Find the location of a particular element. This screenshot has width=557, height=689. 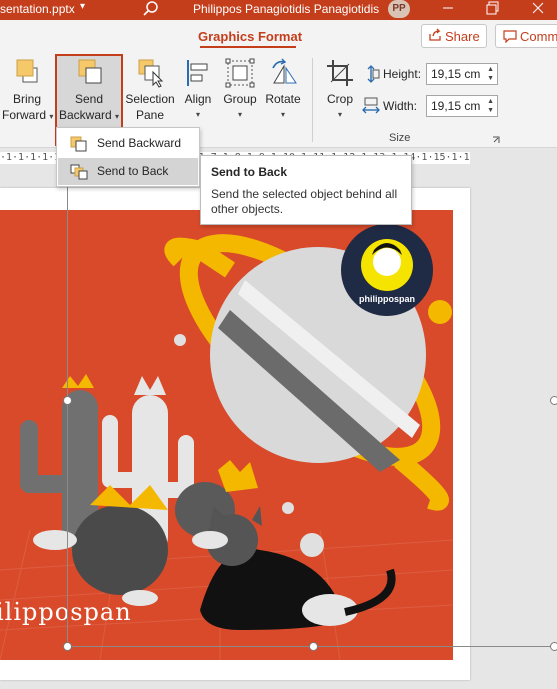

height-spinner: ▲ ▼ is located at coordinates (490, 74).